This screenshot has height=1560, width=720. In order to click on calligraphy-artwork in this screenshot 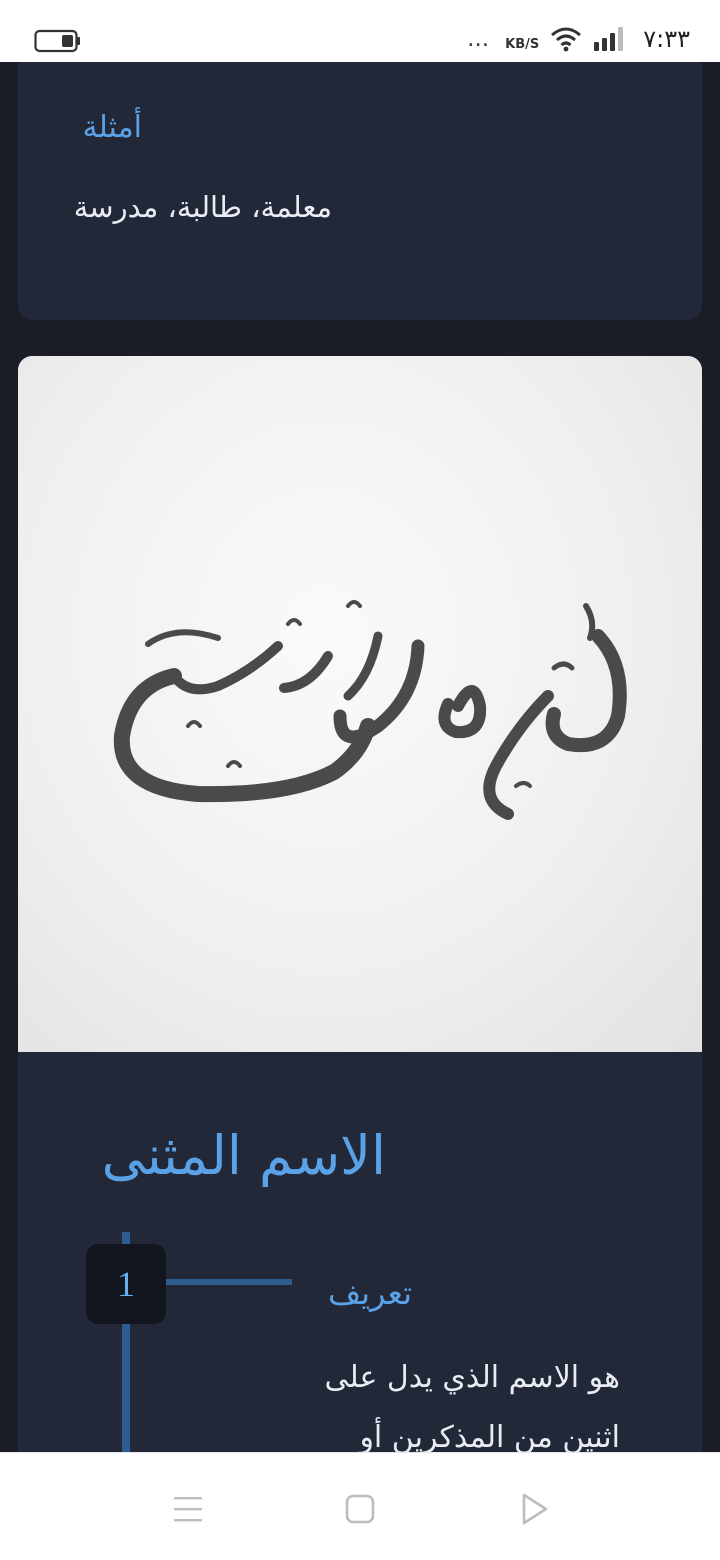, I will do `click(370, 710)`.